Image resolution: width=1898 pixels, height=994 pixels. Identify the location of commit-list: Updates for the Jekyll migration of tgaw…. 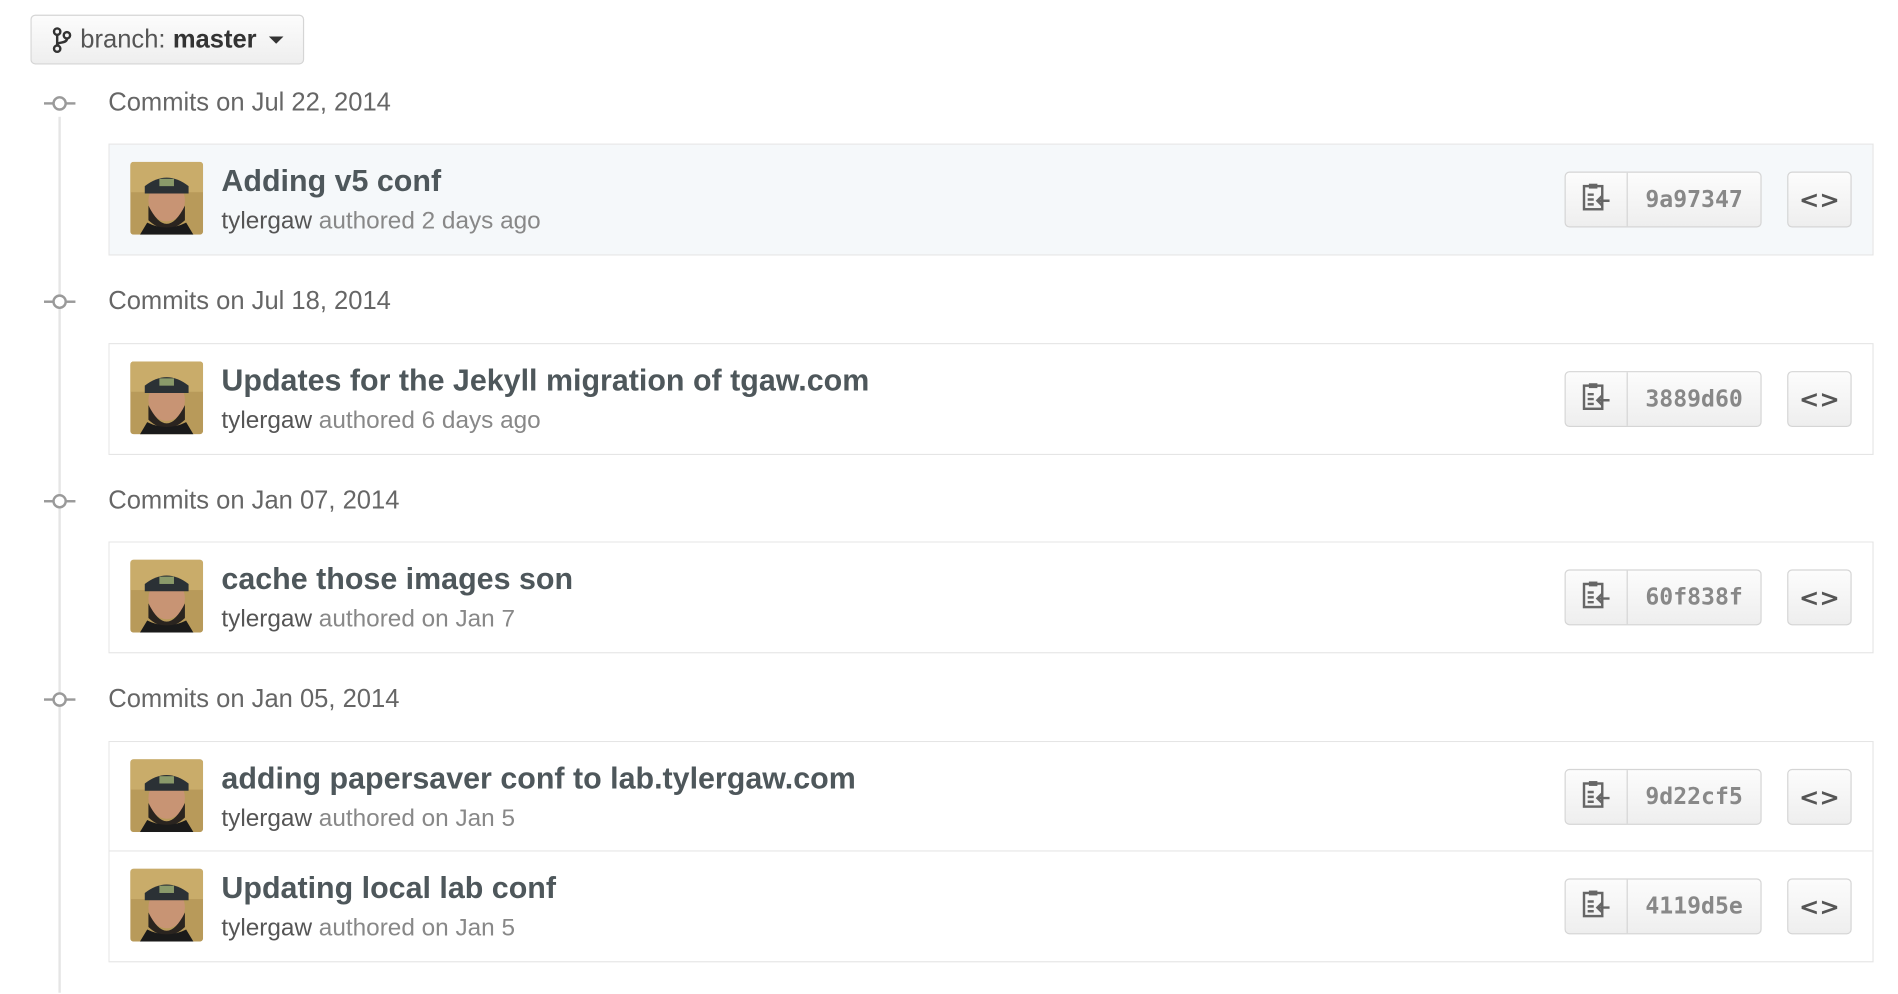
(991, 399).